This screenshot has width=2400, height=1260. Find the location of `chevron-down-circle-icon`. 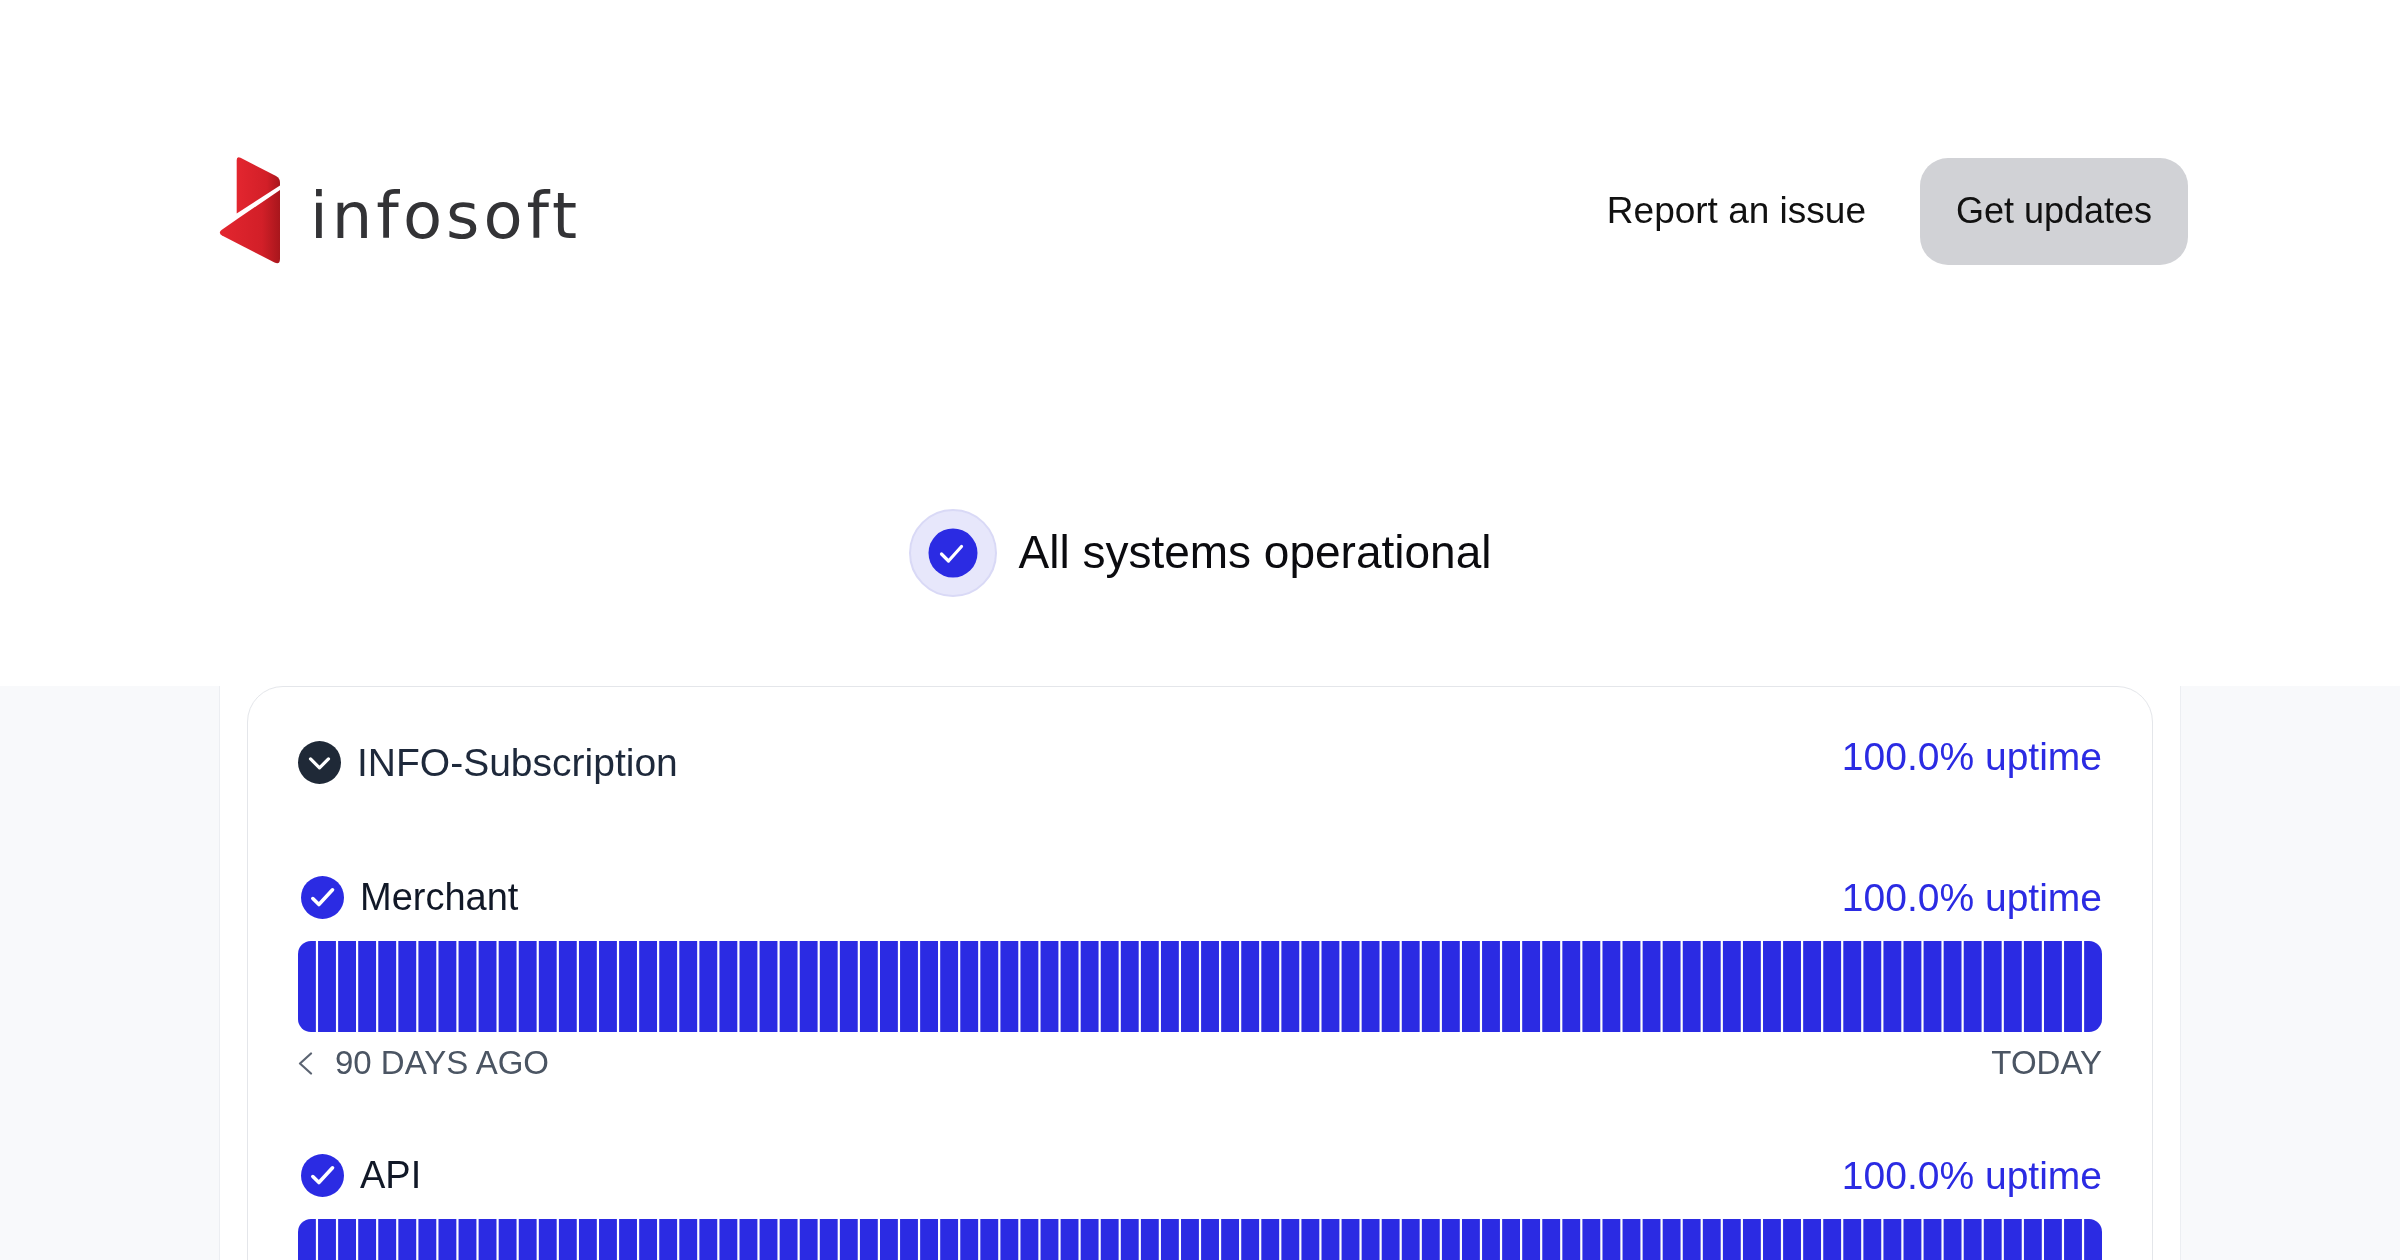

chevron-down-circle-icon is located at coordinates (319, 762).